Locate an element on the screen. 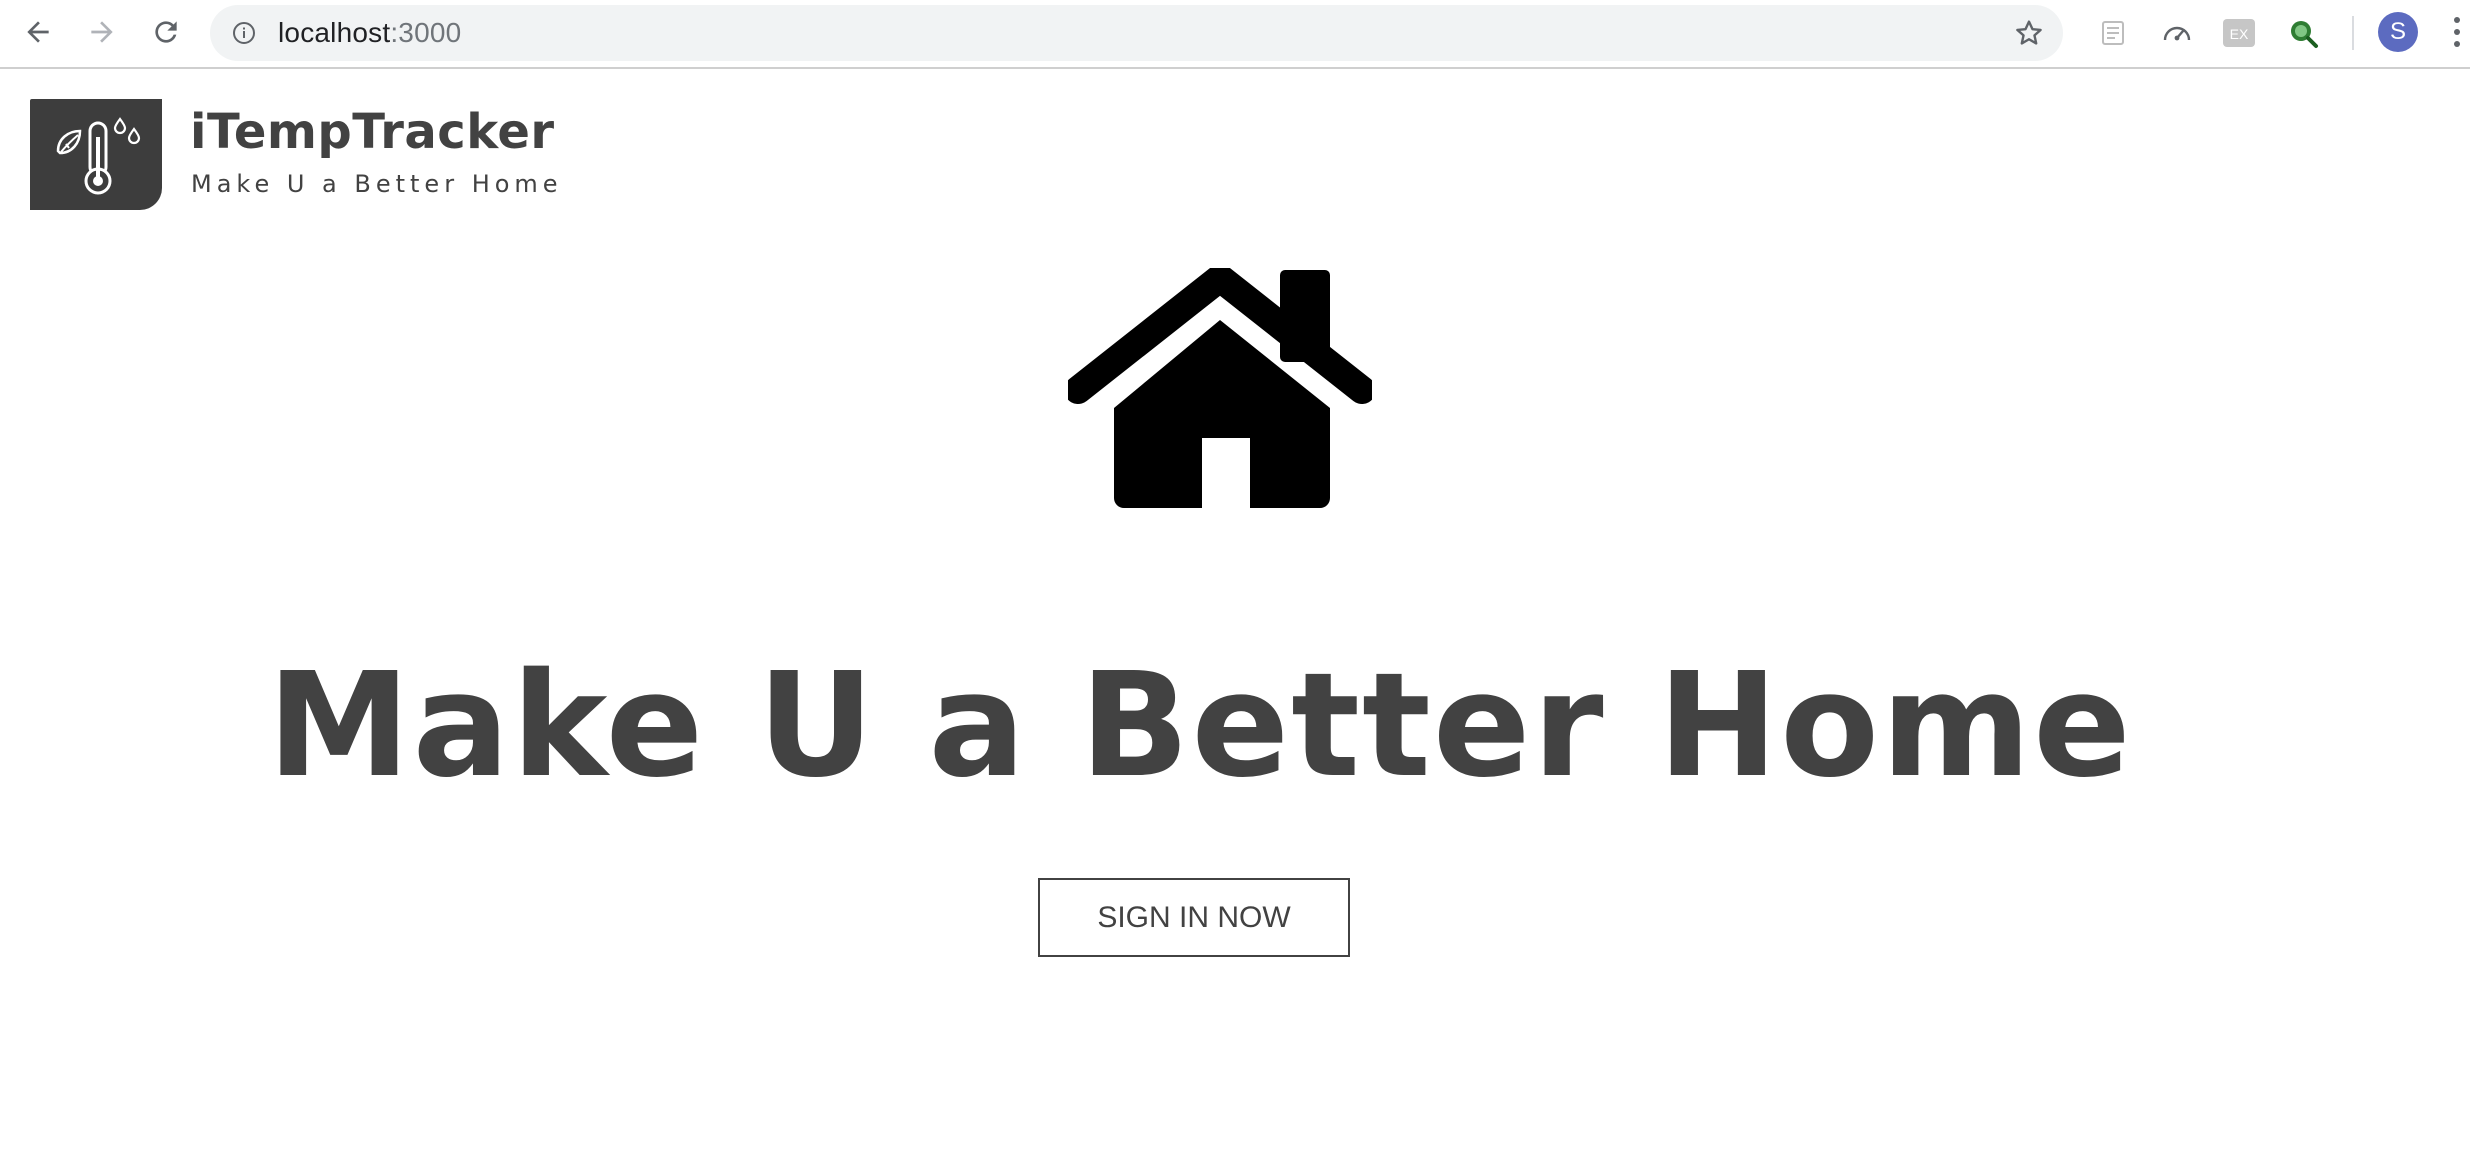 The width and height of the screenshot is (2470, 1166). reload-icon is located at coordinates (166, 32).